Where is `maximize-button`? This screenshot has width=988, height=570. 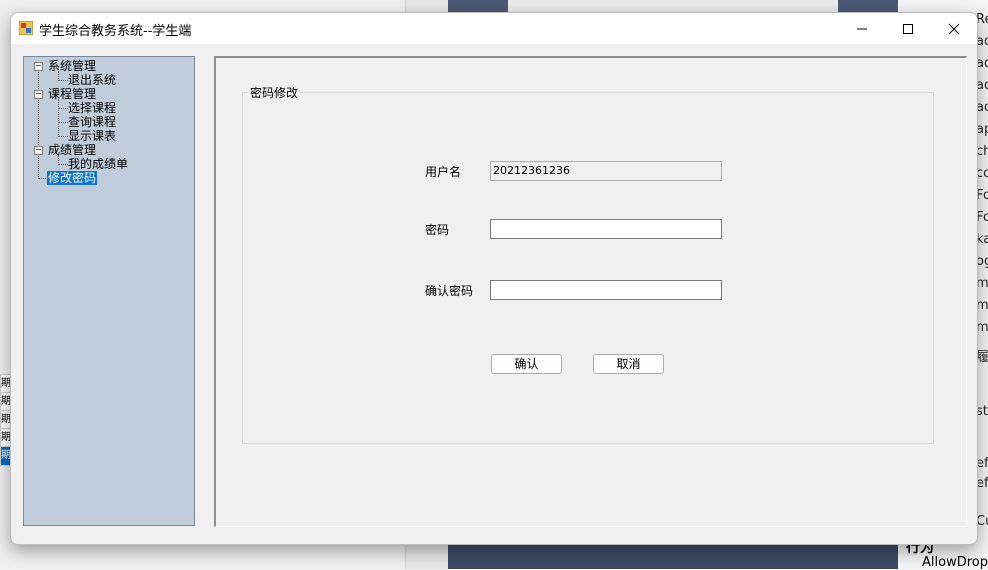
maximize-button is located at coordinates (908, 28).